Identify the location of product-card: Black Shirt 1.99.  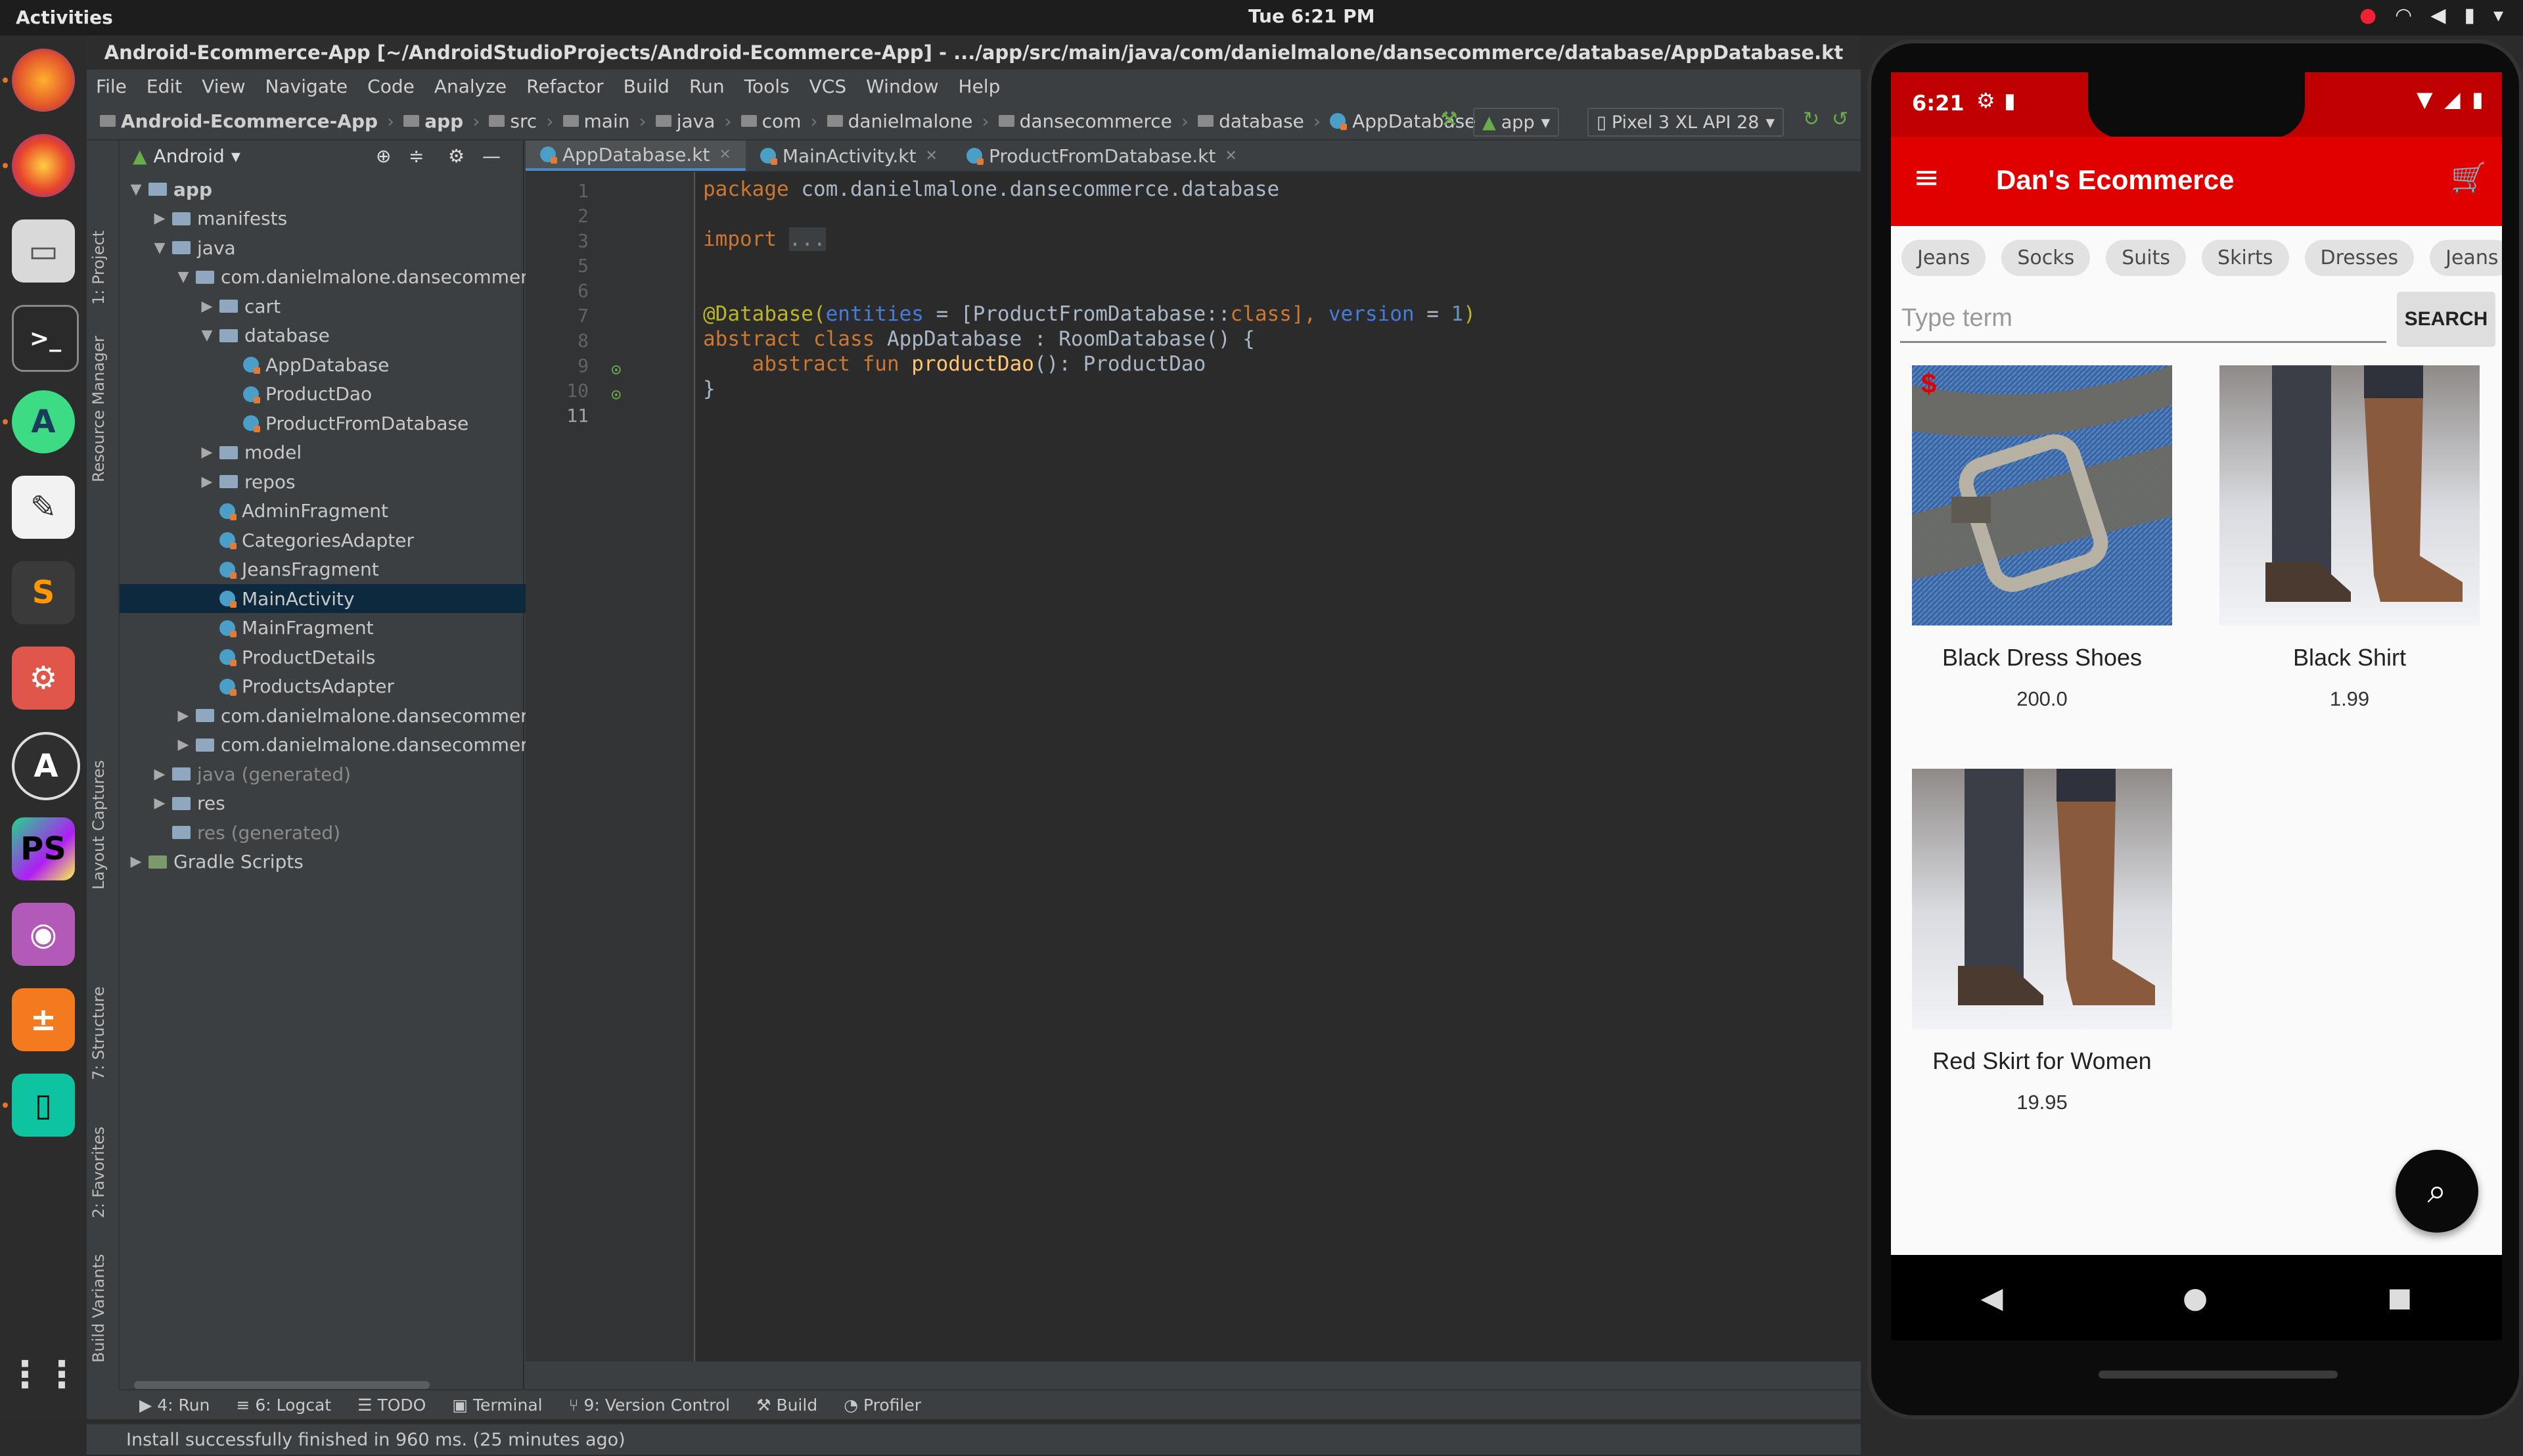
(2349, 538).